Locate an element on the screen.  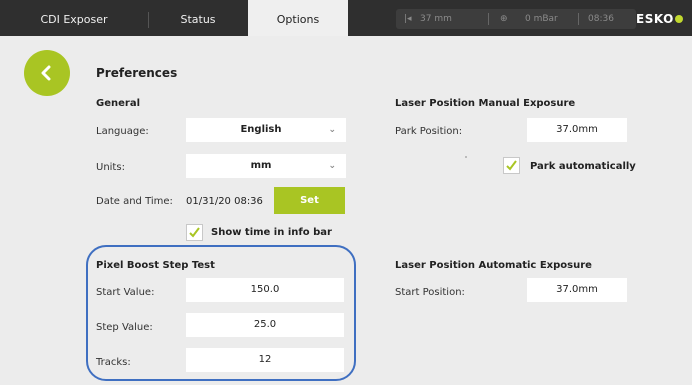
start-value-input: 150.0 is located at coordinates (265, 290).